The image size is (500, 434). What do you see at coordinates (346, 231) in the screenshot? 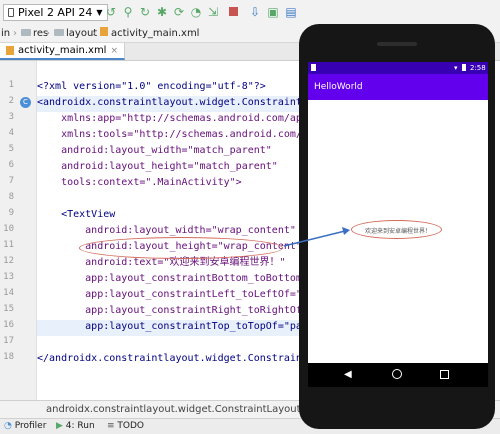
I see `arrow-head` at bounding box center [346, 231].